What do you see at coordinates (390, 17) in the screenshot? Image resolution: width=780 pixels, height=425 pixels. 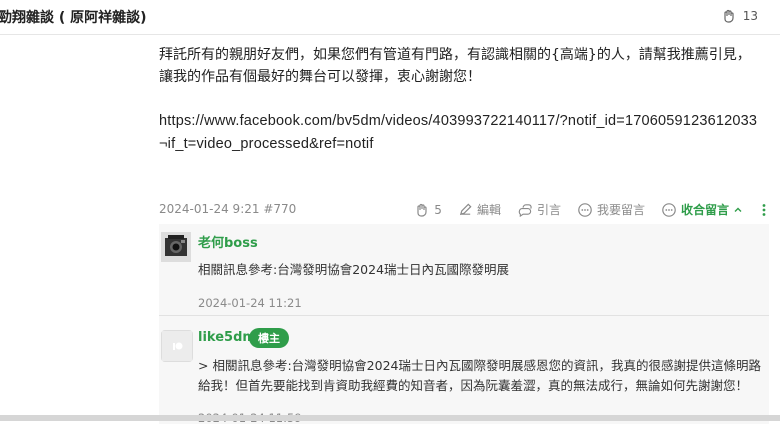 I see `thread-header: 勁翔雜談 ( 原阿祥雜談) 13` at bounding box center [390, 17].